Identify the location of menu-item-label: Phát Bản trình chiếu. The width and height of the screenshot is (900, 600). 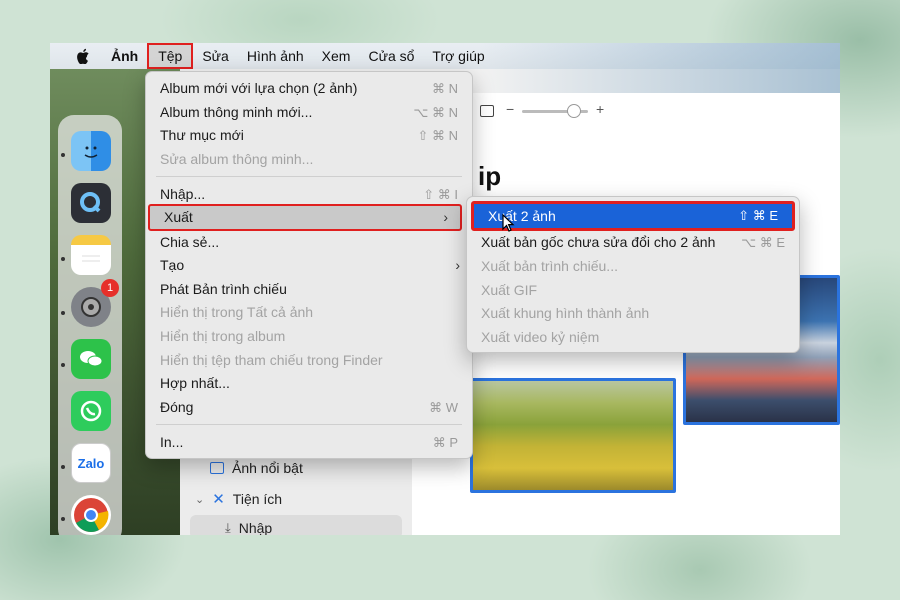
(223, 289).